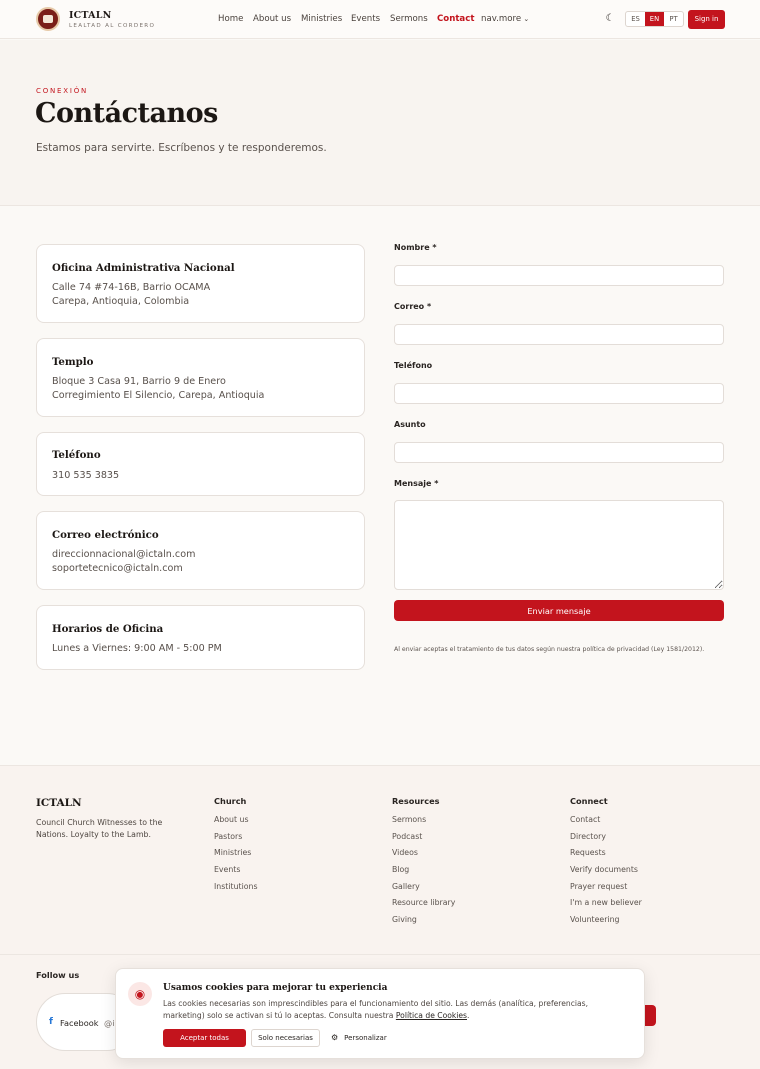 The image size is (760, 1069). Describe the element at coordinates (400, 869) in the screenshot. I see `footer-link: Blog` at that location.